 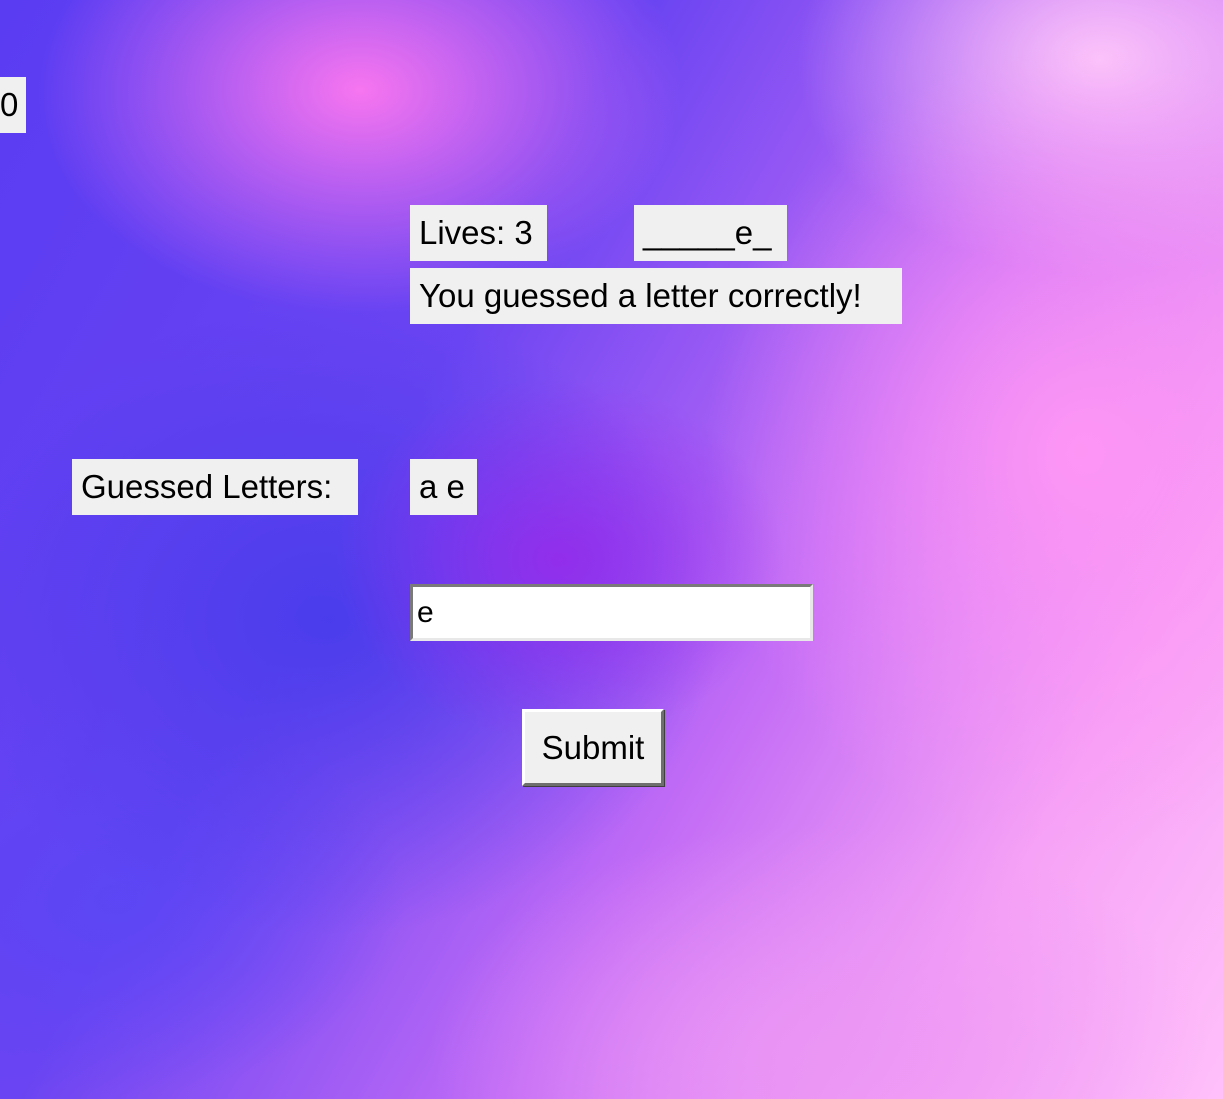 What do you see at coordinates (215, 487) in the screenshot?
I see `guessed-letters-title: Guessed Letters:` at bounding box center [215, 487].